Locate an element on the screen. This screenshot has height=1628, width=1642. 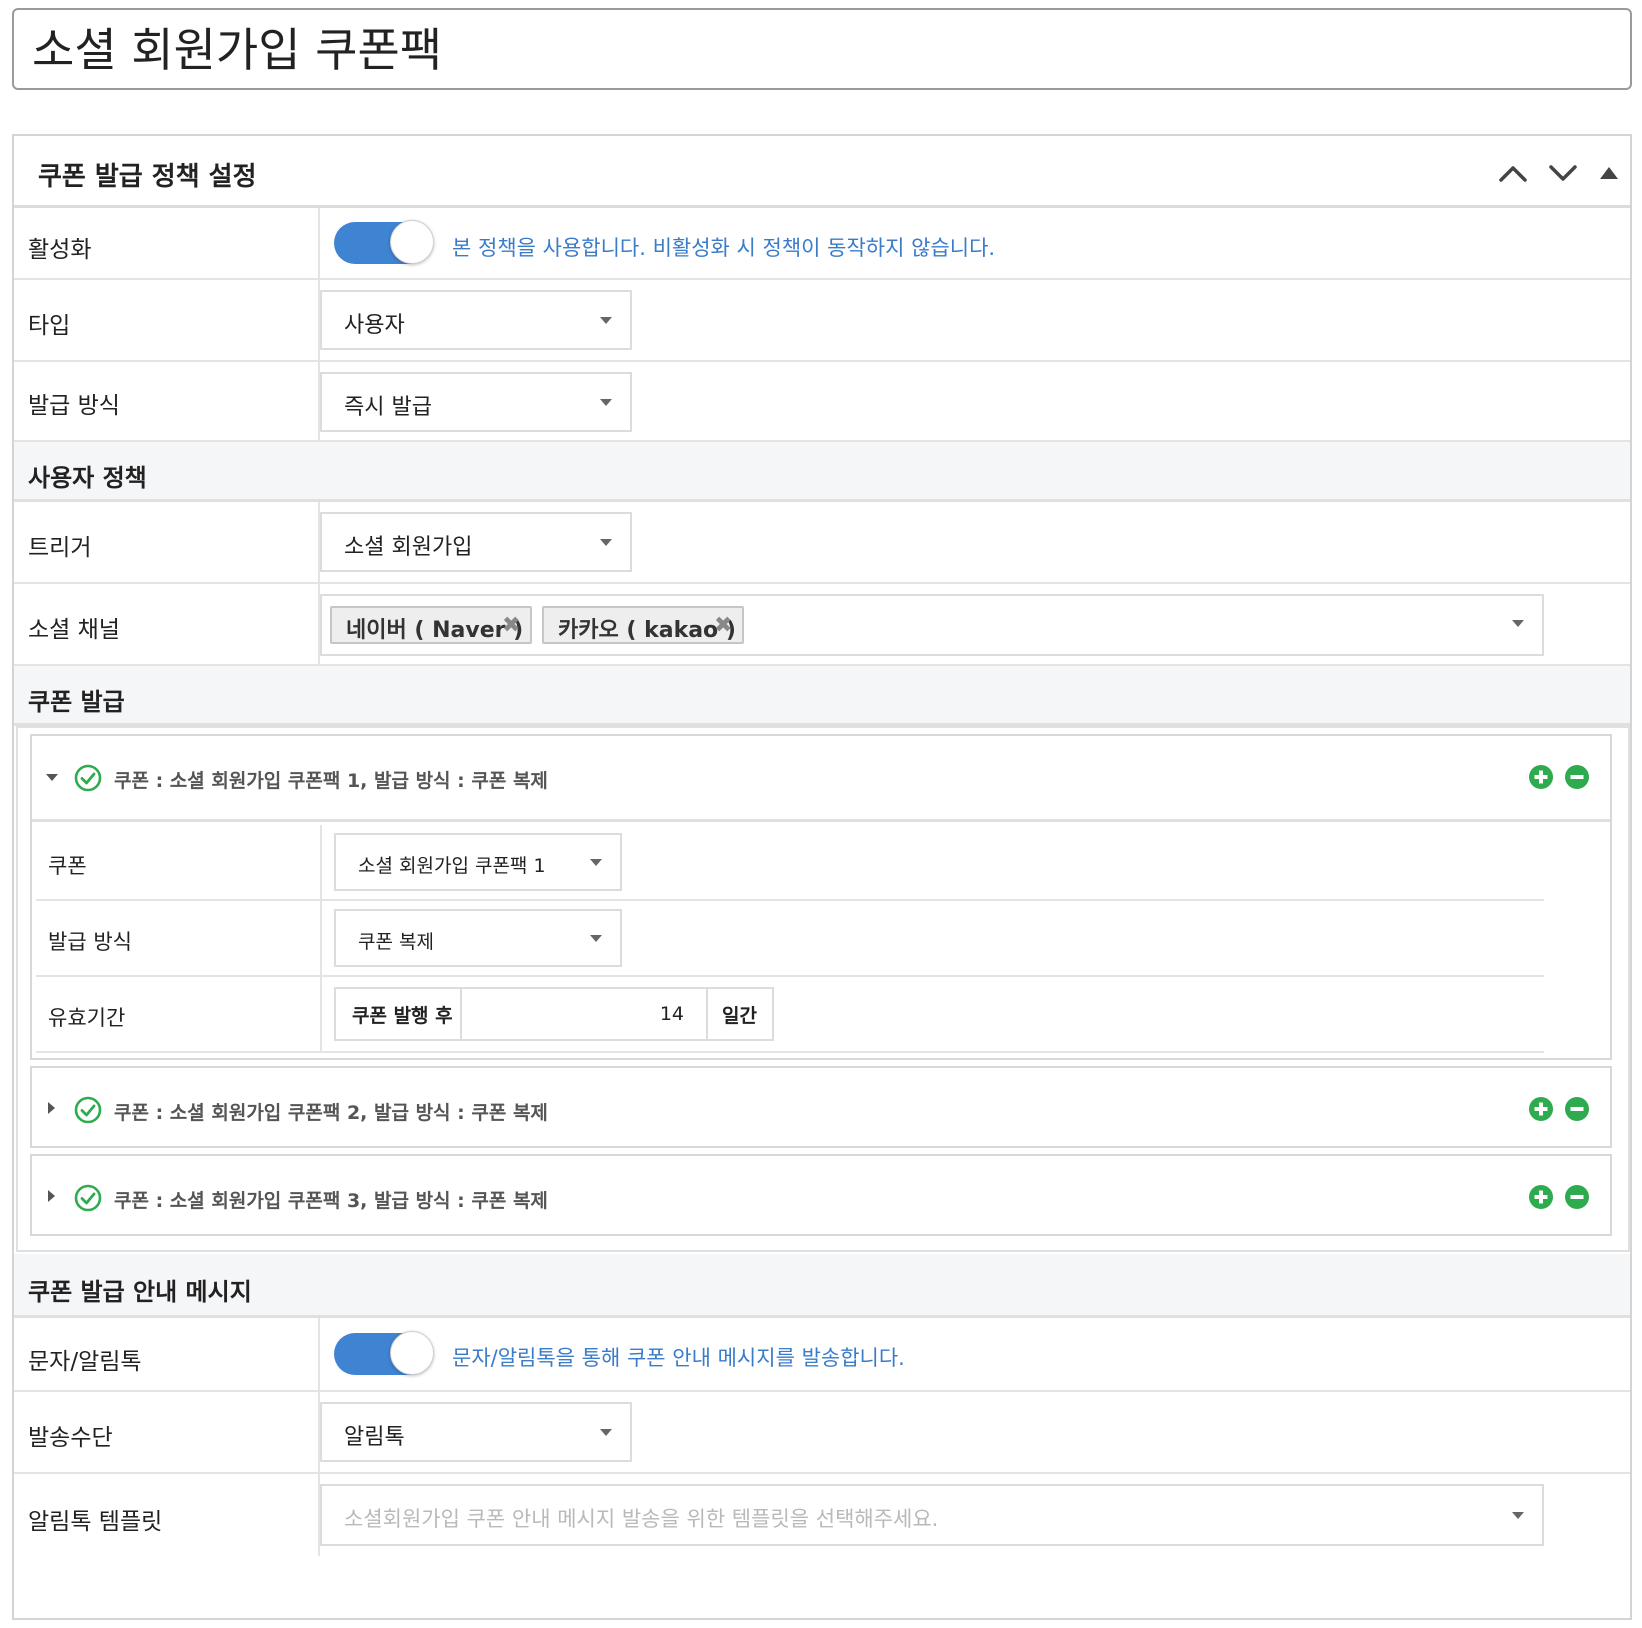
panel-header-actions is located at coordinates (1559, 173).